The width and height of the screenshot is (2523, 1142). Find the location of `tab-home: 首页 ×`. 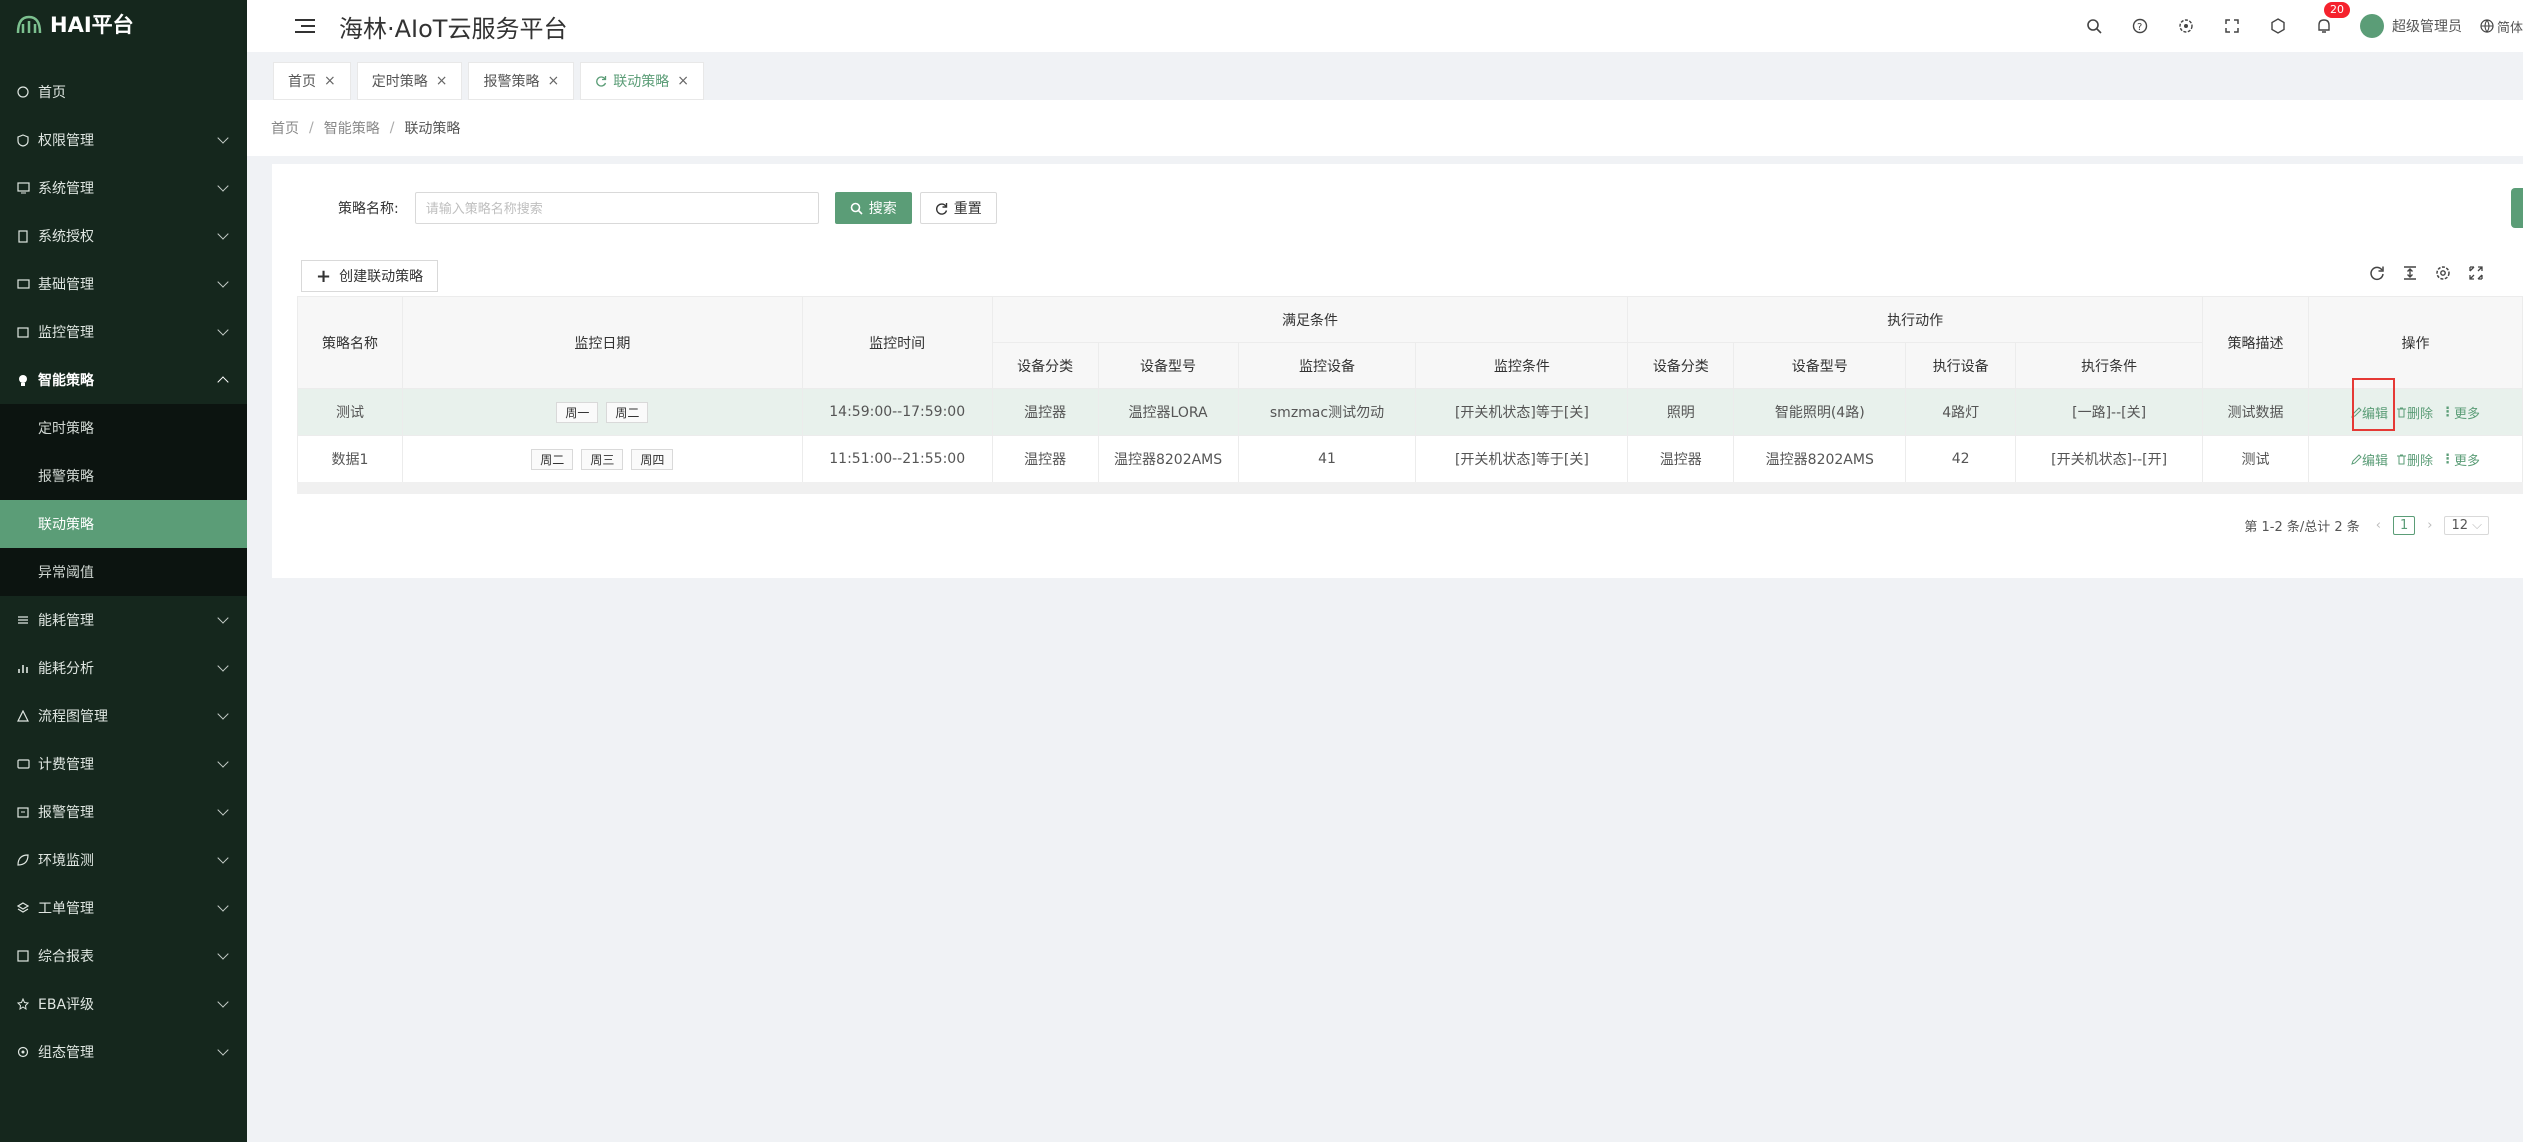

tab-home: 首页 × is located at coordinates (312, 81).